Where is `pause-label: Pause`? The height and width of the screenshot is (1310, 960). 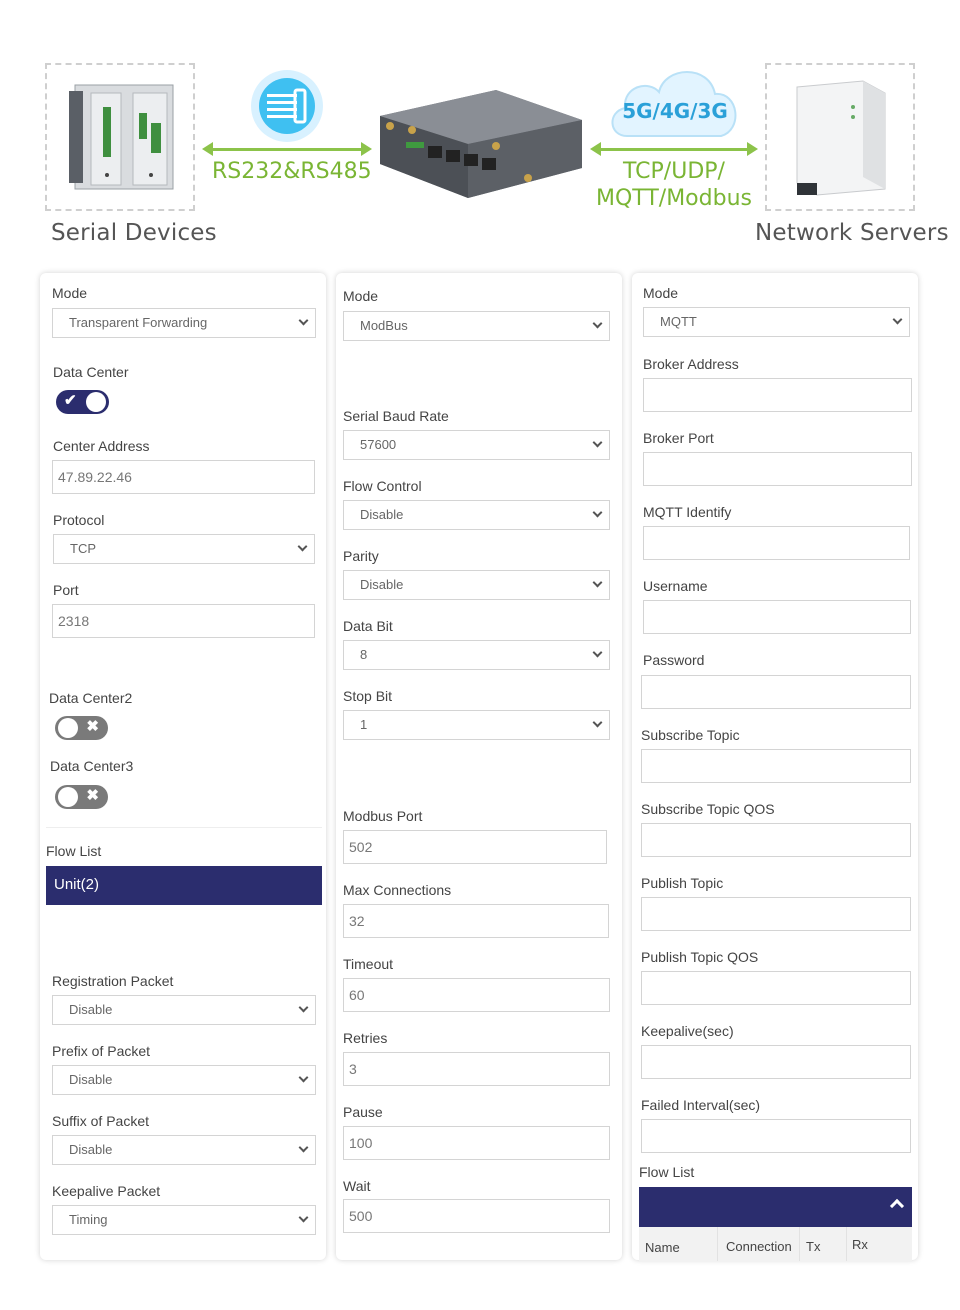 pause-label: Pause is located at coordinates (363, 1112).